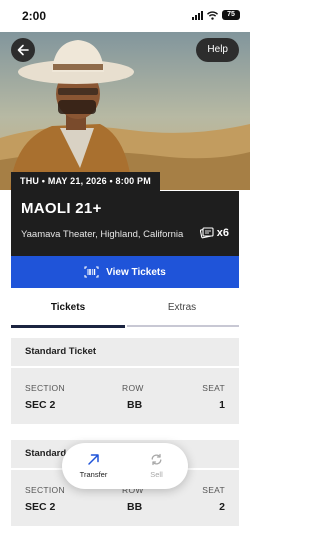 This screenshot has height=540, width=320. What do you see at coordinates (222, 405) in the screenshot?
I see `seat-value: 1` at bounding box center [222, 405].